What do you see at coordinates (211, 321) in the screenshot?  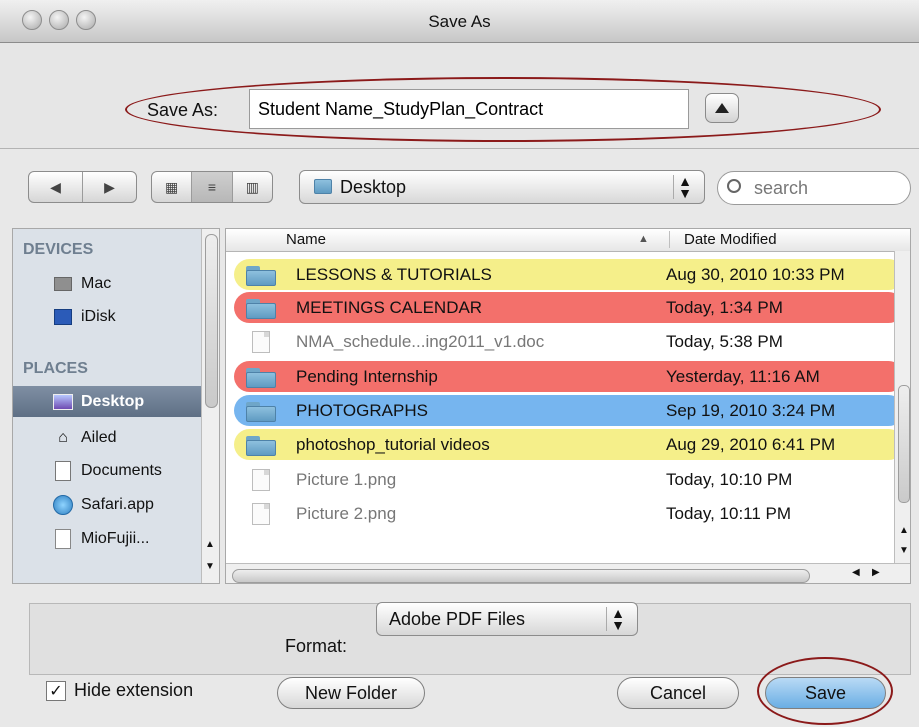 I see `sidebar-scroll-thumb` at bounding box center [211, 321].